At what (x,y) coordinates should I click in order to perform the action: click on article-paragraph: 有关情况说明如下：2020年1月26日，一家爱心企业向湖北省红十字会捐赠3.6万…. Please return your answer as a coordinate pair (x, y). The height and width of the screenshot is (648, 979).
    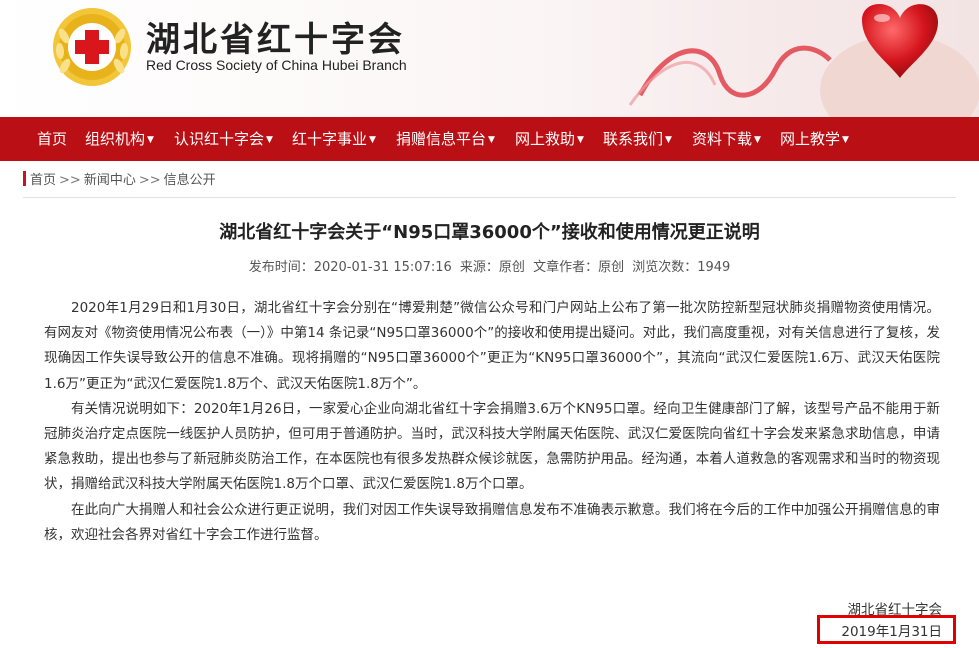
    Looking at the image, I should click on (492, 446).